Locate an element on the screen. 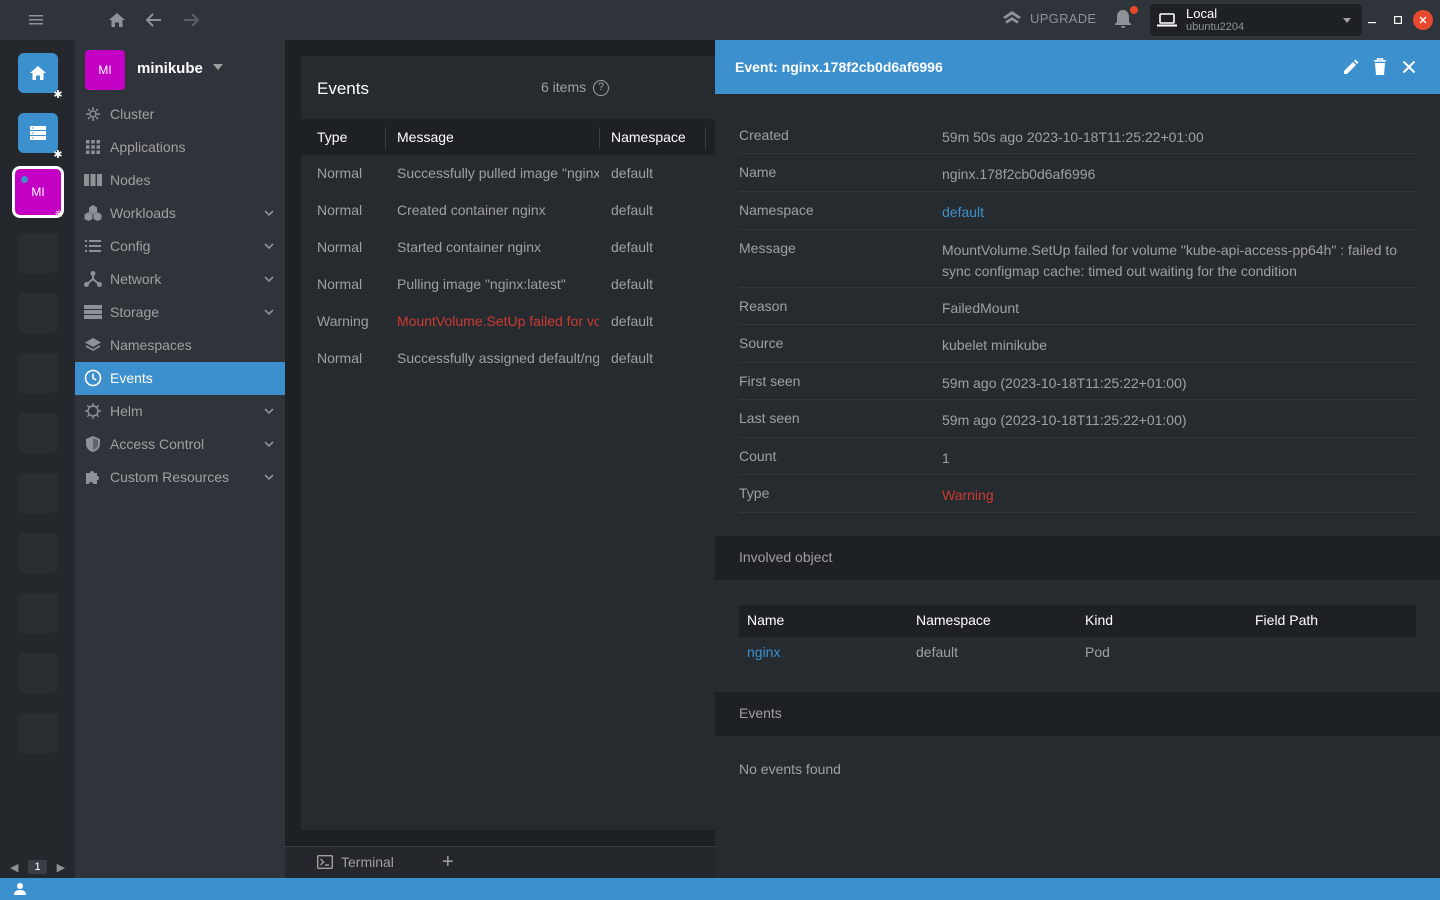  sidebar-item-helm: Helm is located at coordinates (180, 411).